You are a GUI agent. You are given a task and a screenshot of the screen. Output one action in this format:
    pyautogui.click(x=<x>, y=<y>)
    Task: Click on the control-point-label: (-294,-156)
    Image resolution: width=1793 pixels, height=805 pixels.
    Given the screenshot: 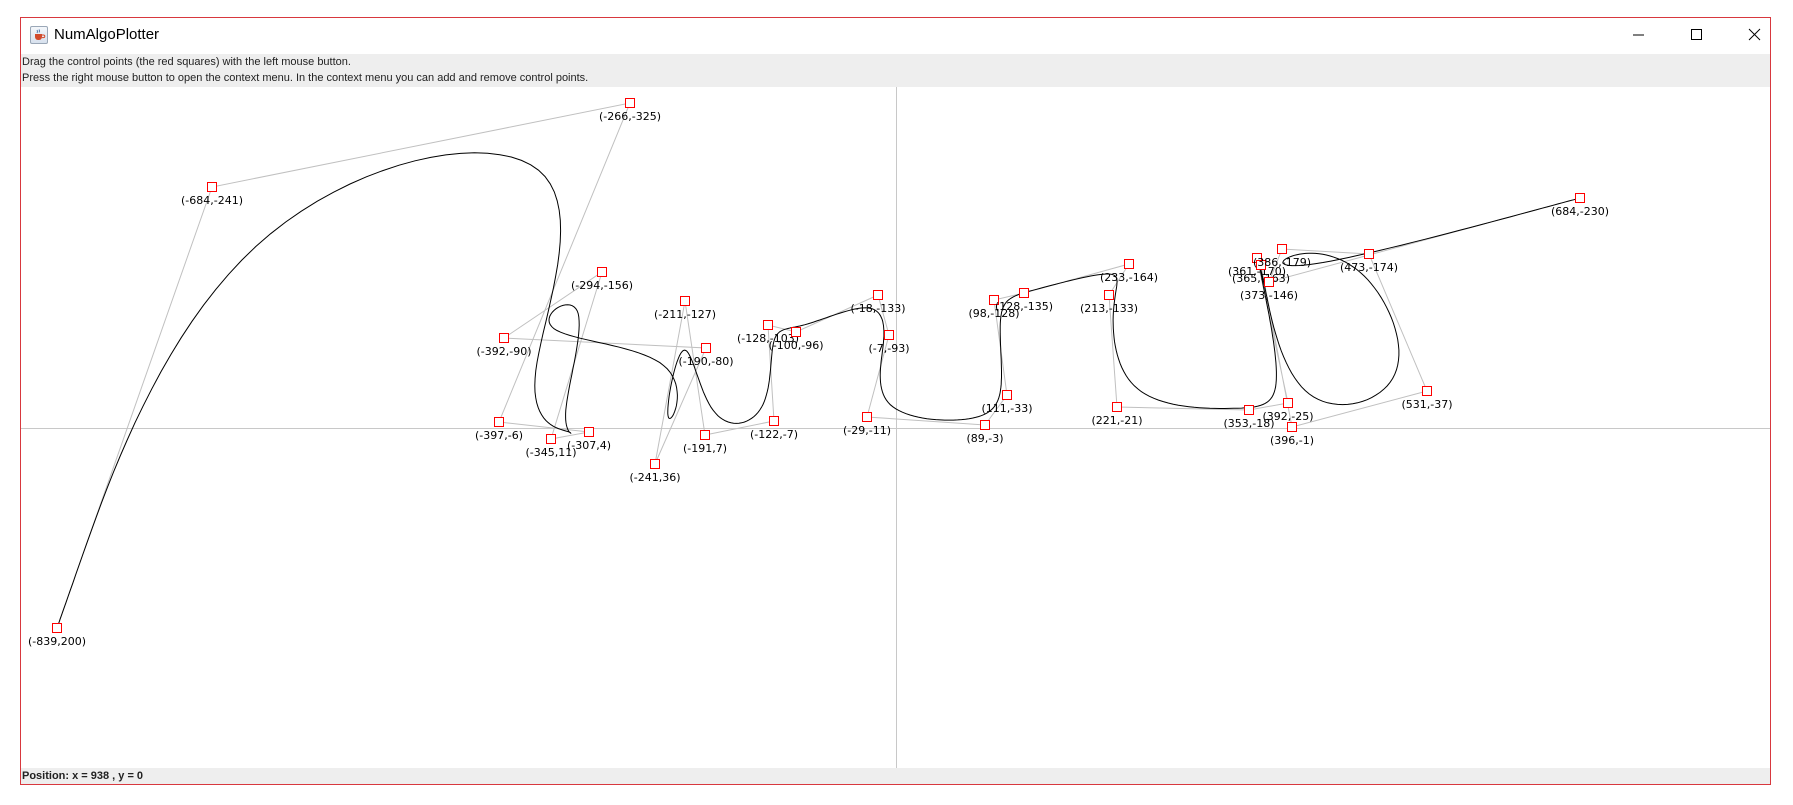 What is the action you would take?
    pyautogui.click(x=602, y=285)
    